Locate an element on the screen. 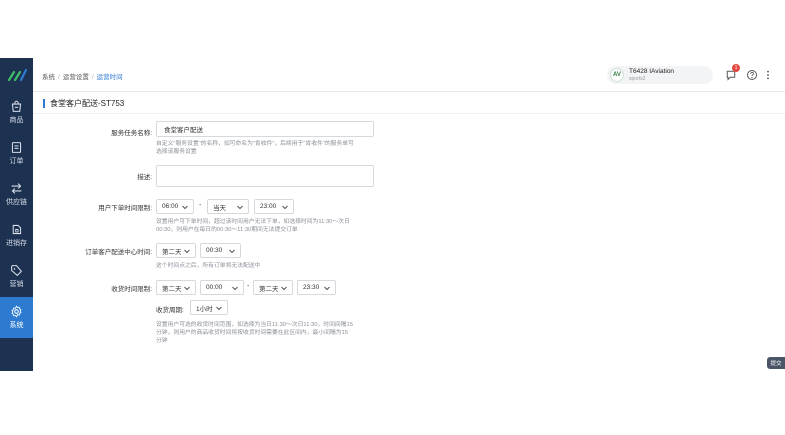 This screenshot has height=435, width=785. more-vertical-icon is located at coordinates (768, 75).